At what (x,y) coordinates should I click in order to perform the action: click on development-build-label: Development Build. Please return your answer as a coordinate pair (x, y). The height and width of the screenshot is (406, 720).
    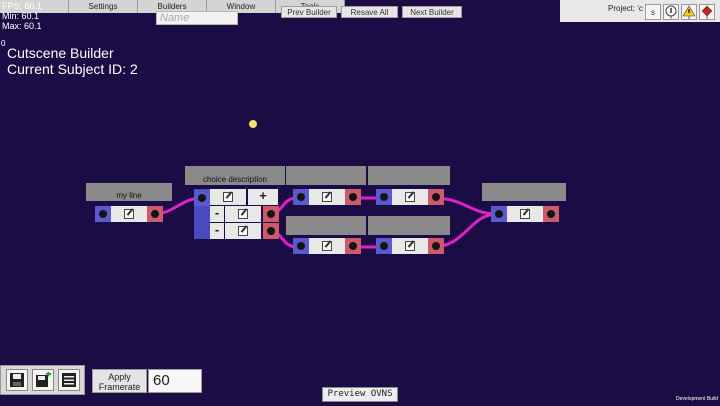
    Looking at the image, I should click on (697, 399).